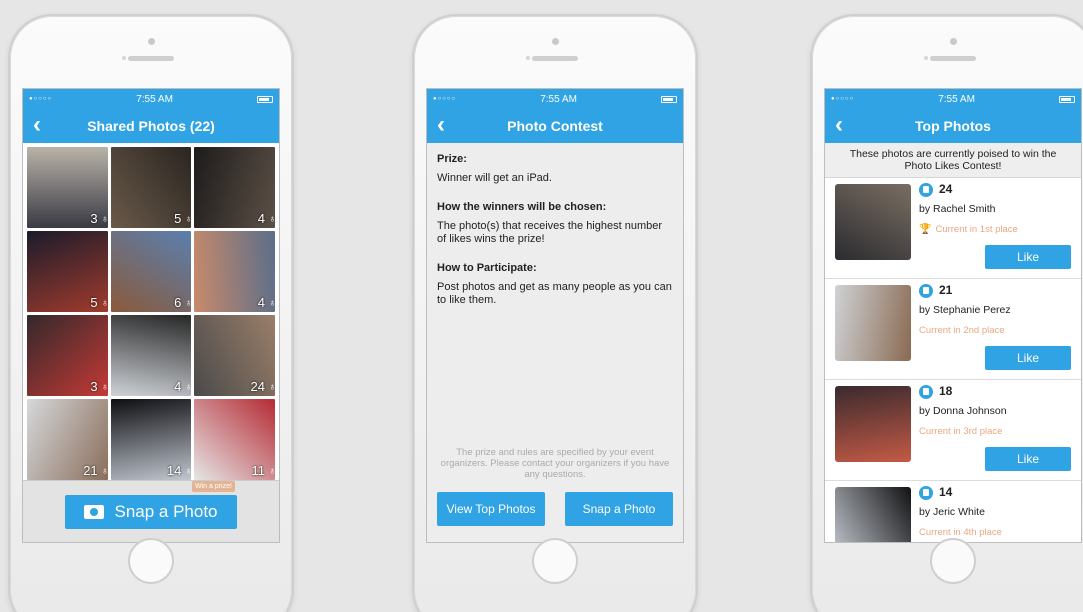 This screenshot has width=1083, height=612. What do you see at coordinates (234, 439) in the screenshot?
I see `photo-tile: 11♁` at bounding box center [234, 439].